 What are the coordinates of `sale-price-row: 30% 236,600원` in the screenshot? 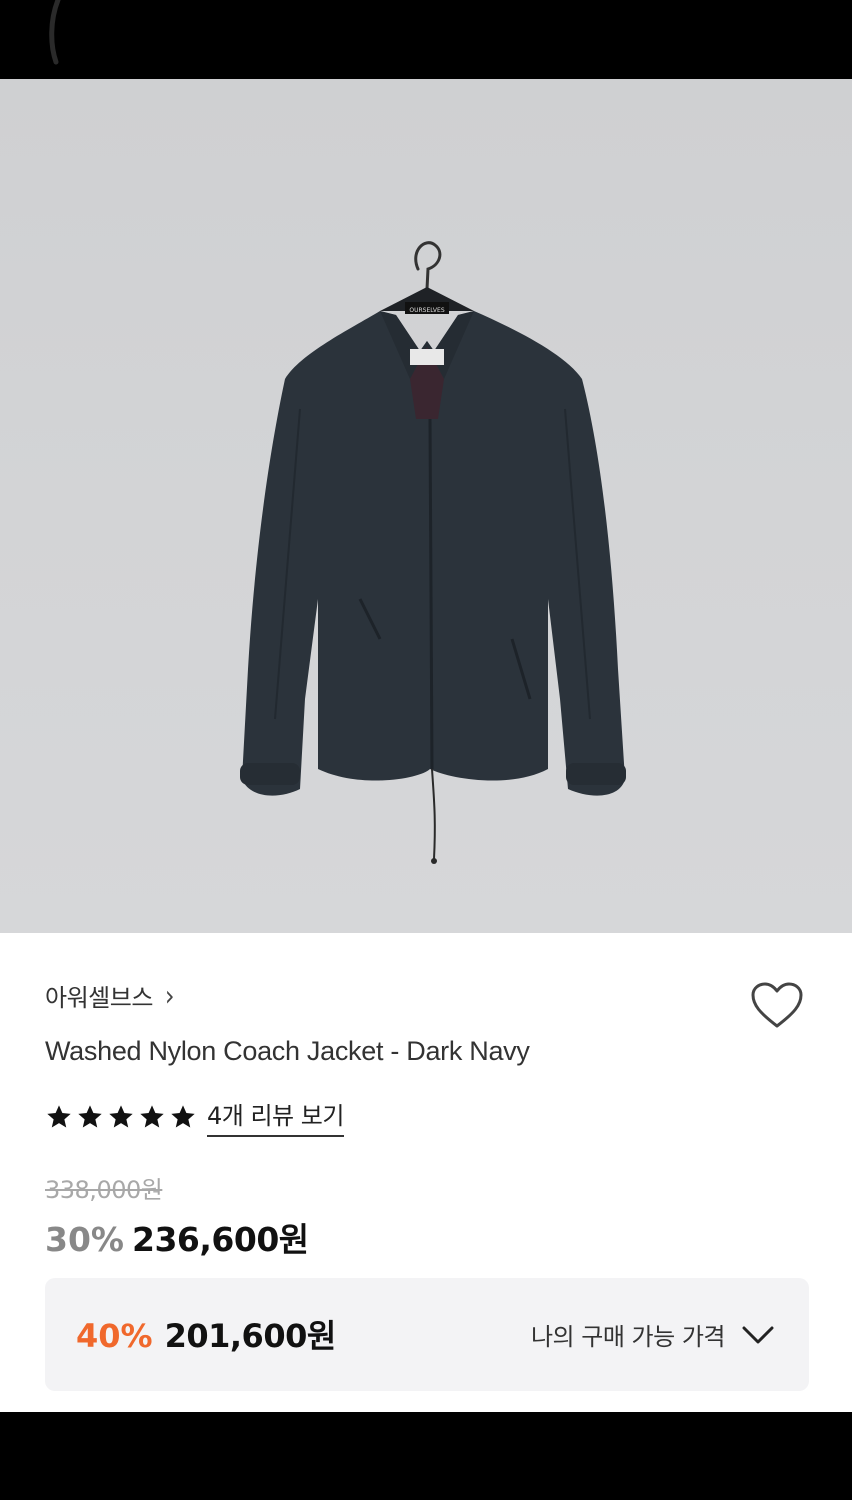 It's located at (177, 1237).